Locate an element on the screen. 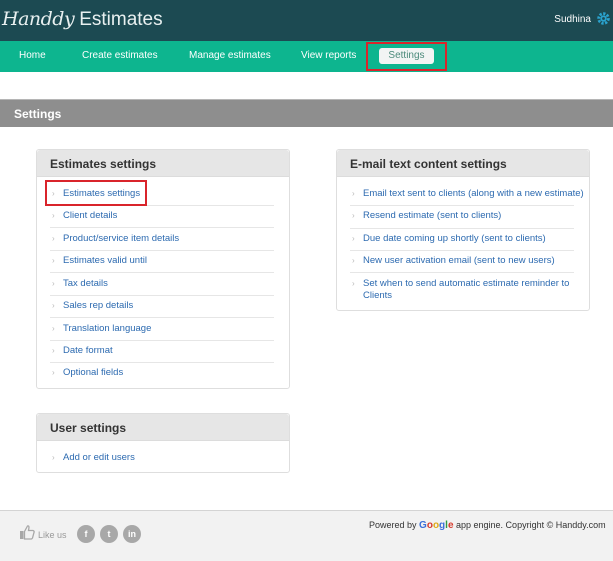 The image size is (613, 561). estimates-settings-link: Optional fields is located at coordinates (93, 373).